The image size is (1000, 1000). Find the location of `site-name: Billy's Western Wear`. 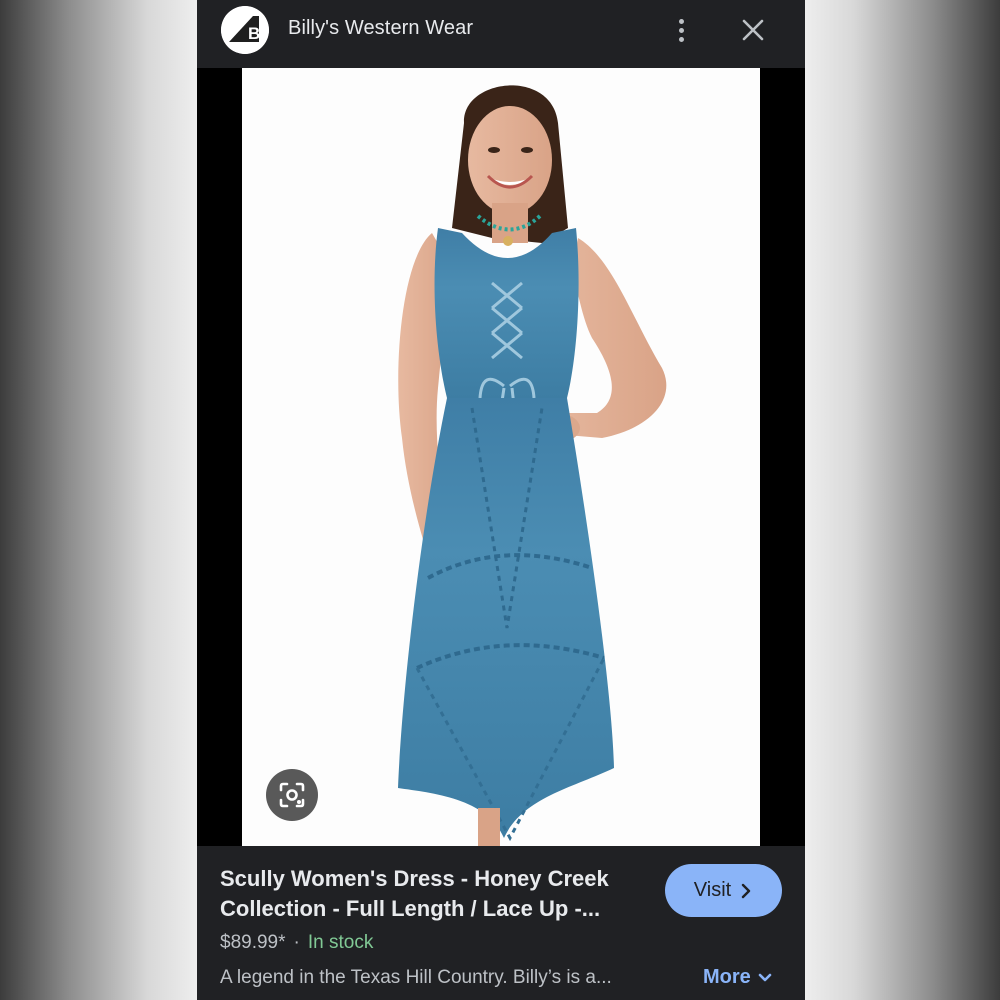

site-name: Billy's Western Wear is located at coordinates (380, 28).